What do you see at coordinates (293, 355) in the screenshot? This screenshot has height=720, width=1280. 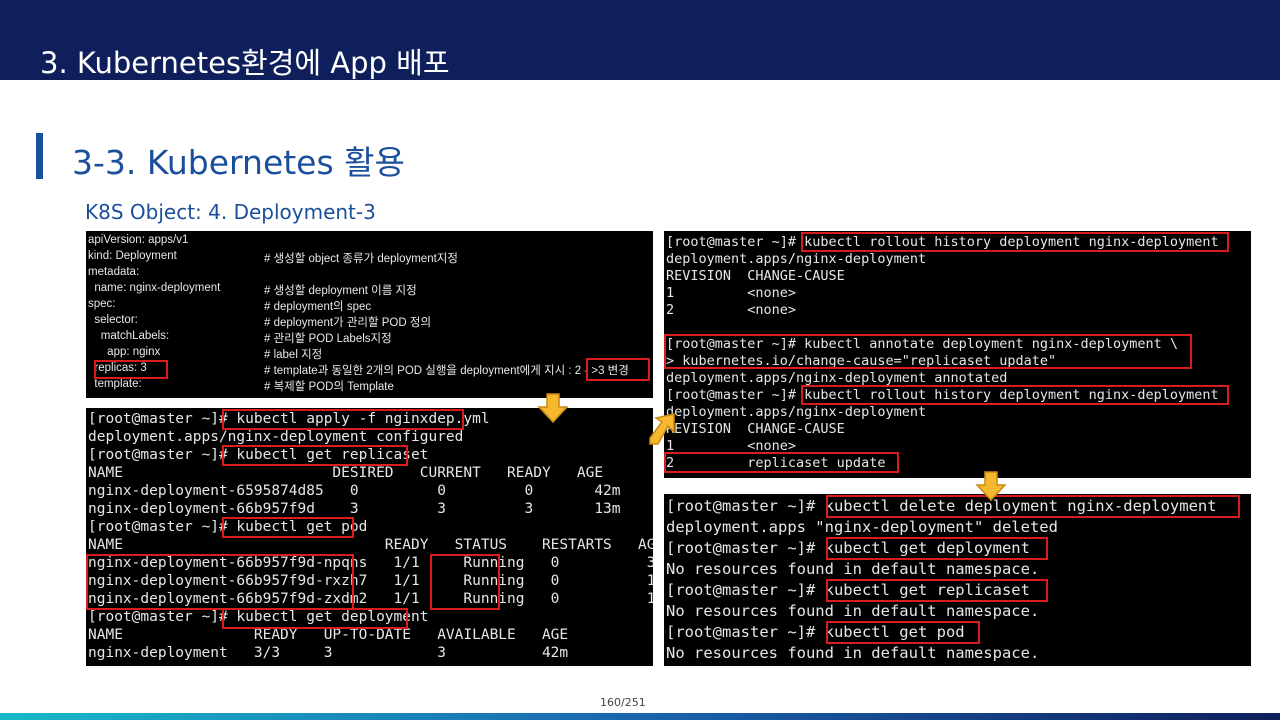 I see `yaml-comment: # label 지정` at bounding box center [293, 355].